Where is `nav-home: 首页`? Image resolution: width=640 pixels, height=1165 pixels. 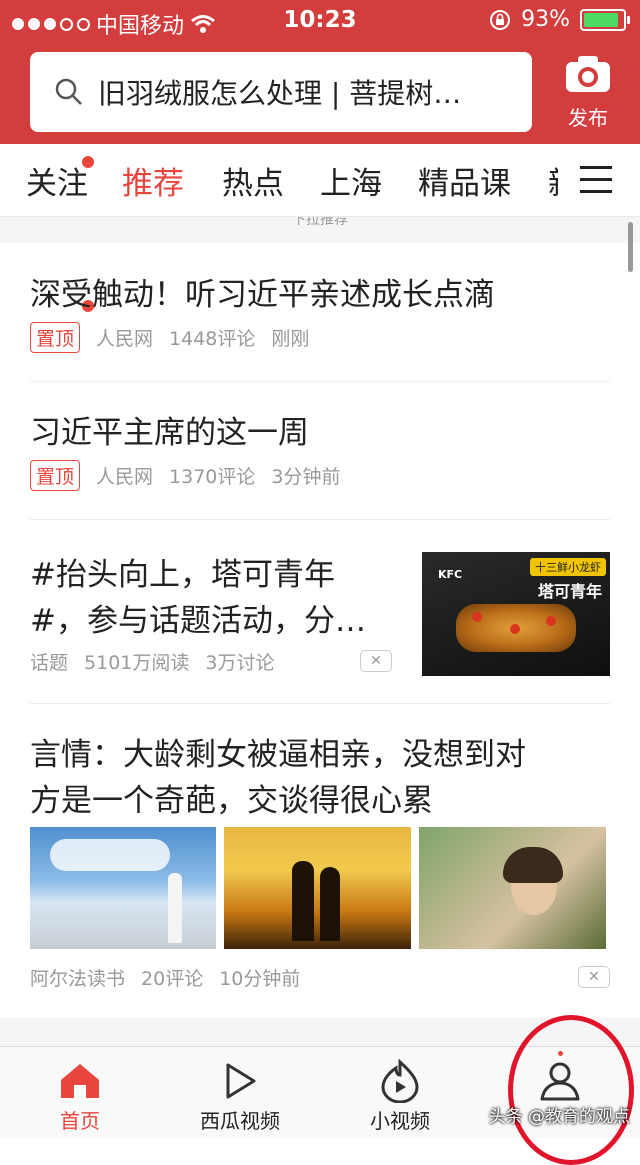 nav-home: 首页 is located at coordinates (80, 1092).